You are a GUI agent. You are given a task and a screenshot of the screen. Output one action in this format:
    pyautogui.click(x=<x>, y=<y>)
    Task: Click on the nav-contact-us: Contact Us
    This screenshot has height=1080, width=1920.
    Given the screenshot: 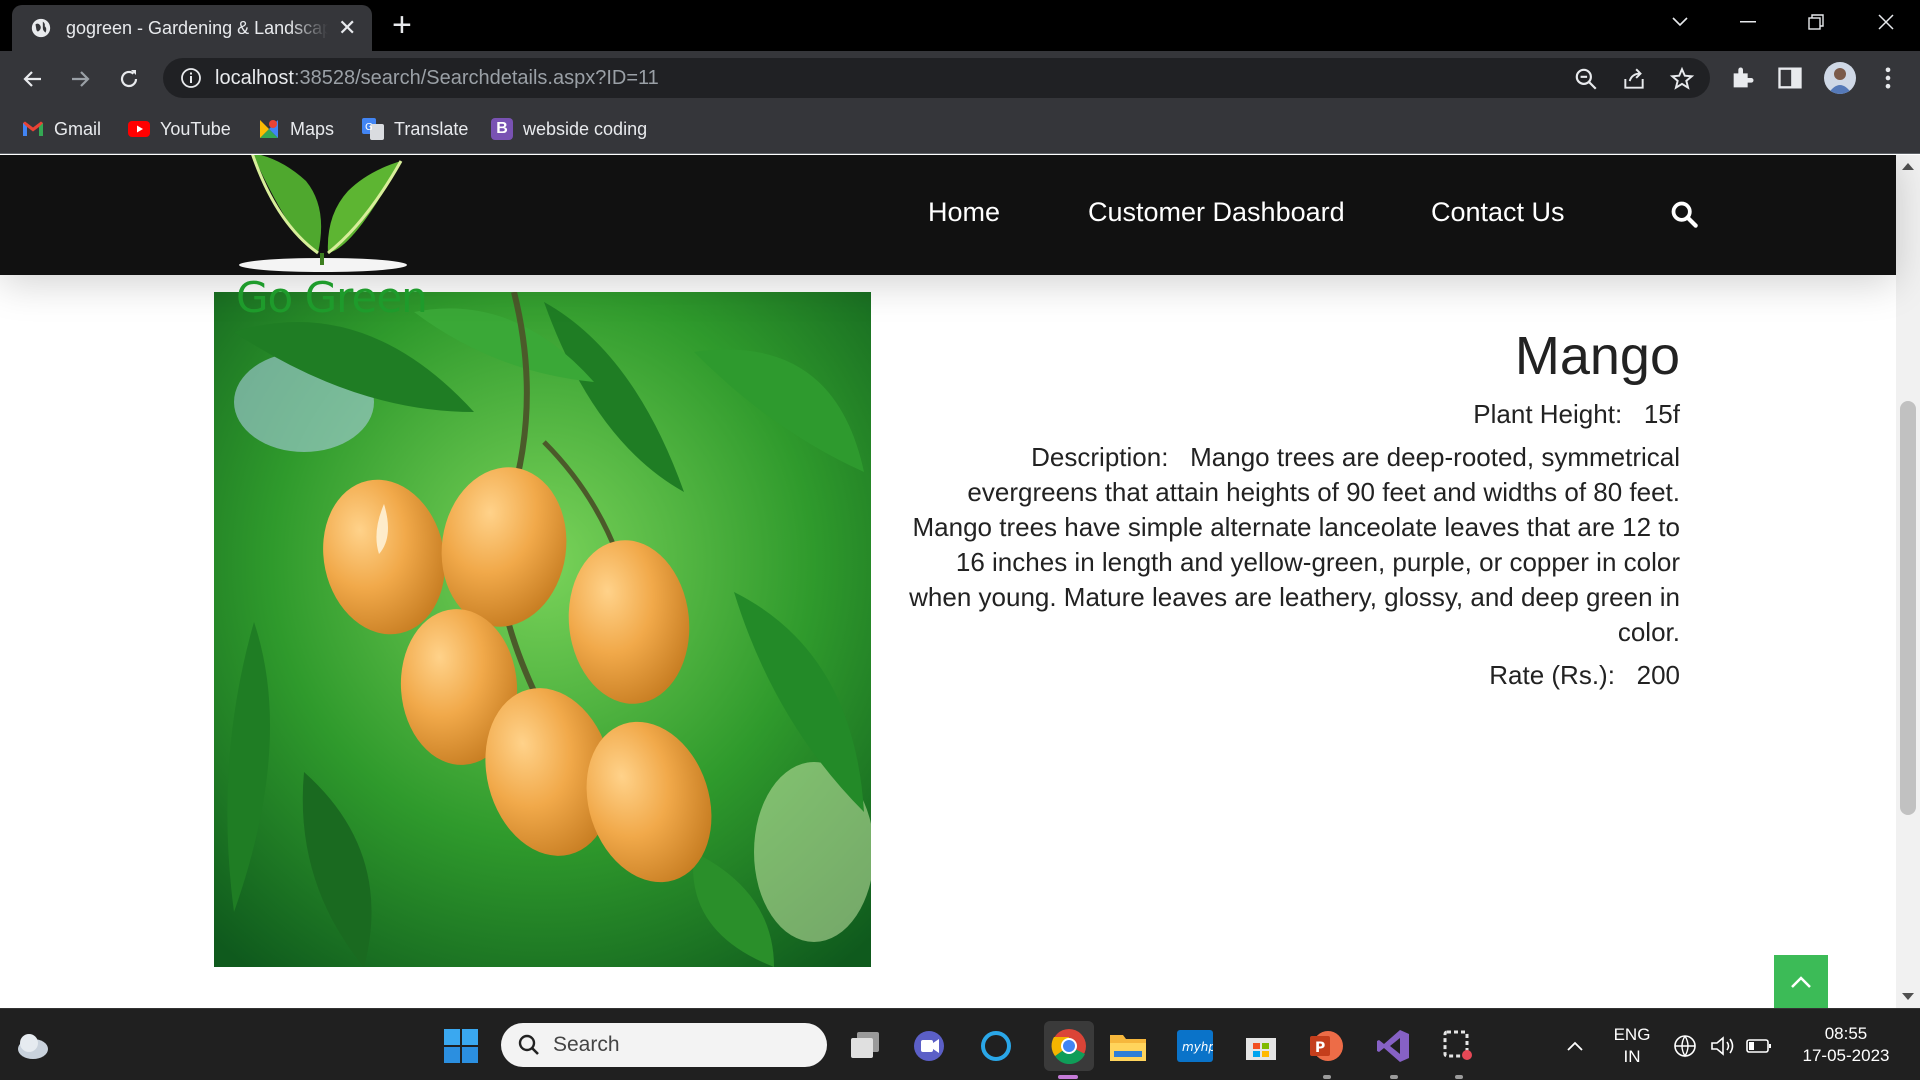 What is the action you would take?
    pyautogui.click(x=1498, y=212)
    